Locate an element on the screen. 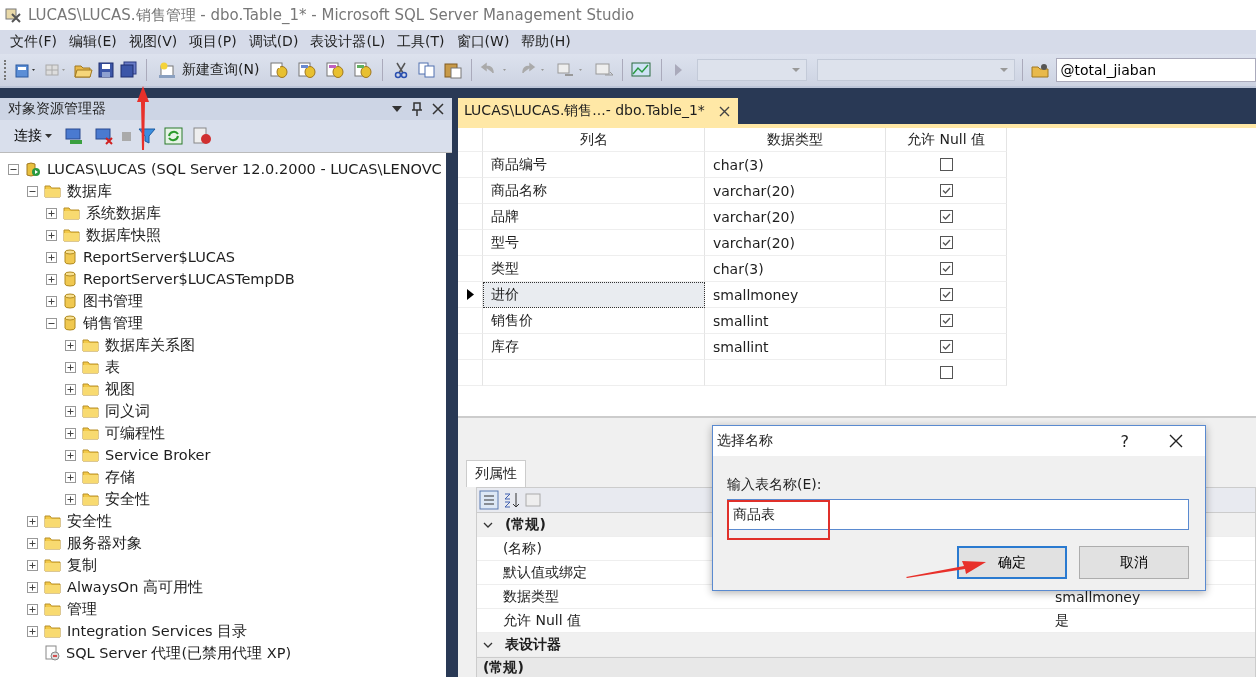  help-button: ? is located at coordinates (1124, 441).